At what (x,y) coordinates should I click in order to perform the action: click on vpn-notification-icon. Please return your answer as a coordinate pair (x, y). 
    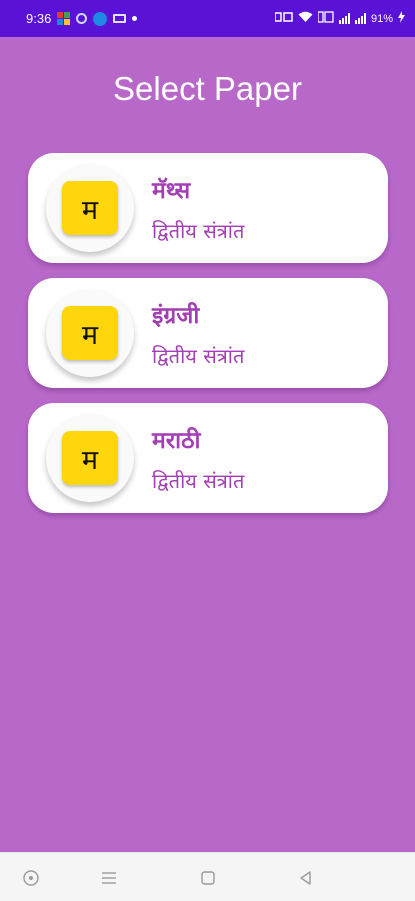
    Looking at the image, I should click on (100, 18).